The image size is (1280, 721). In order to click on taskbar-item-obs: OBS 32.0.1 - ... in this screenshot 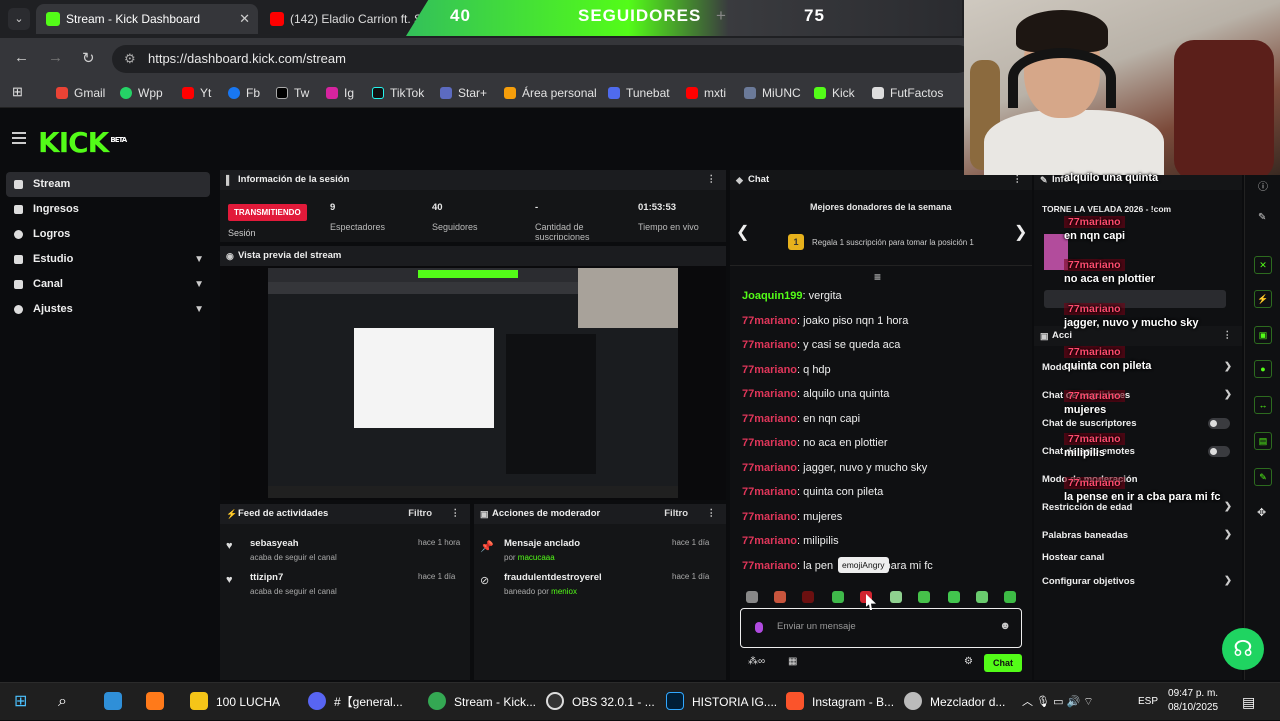, I will do `click(600, 702)`.